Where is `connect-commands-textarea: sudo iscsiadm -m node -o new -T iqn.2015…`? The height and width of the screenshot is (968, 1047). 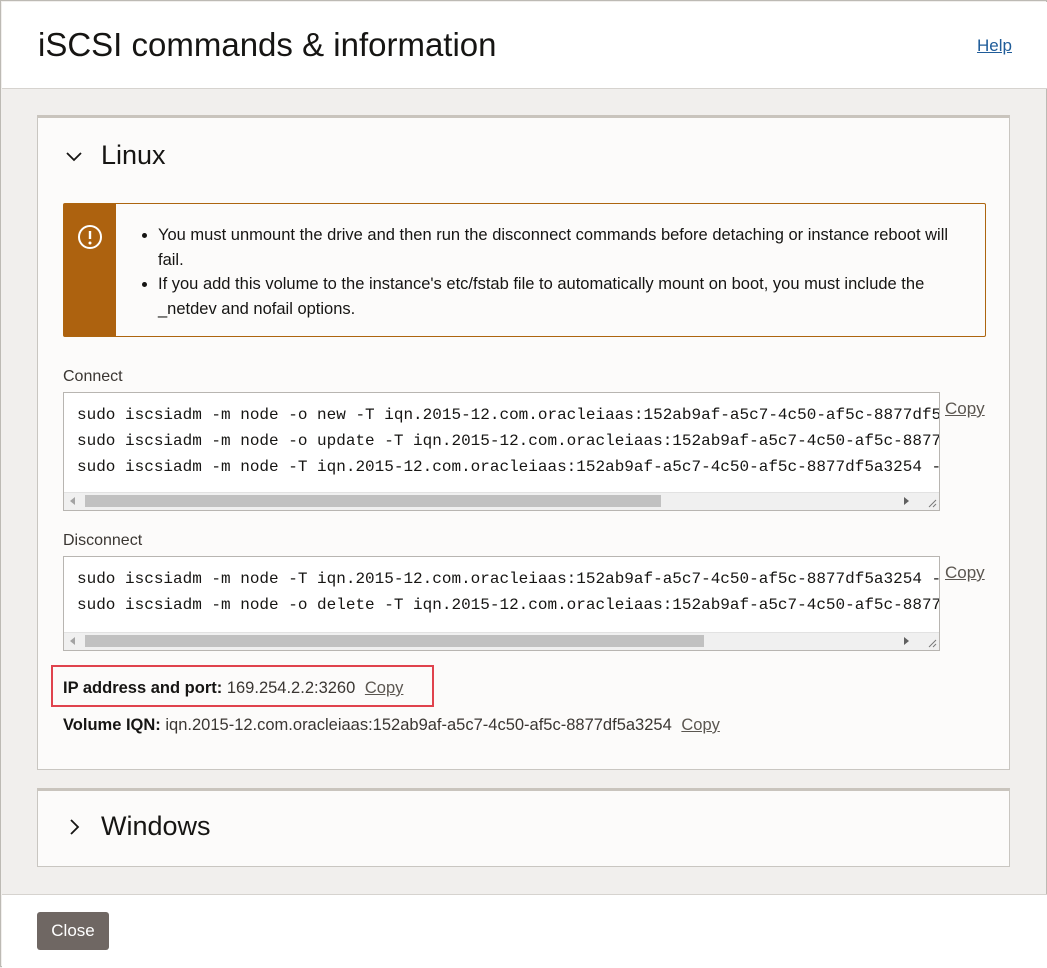 connect-commands-textarea: sudo iscsiadm -m node -o new -T iqn.2015… is located at coordinates (501, 451).